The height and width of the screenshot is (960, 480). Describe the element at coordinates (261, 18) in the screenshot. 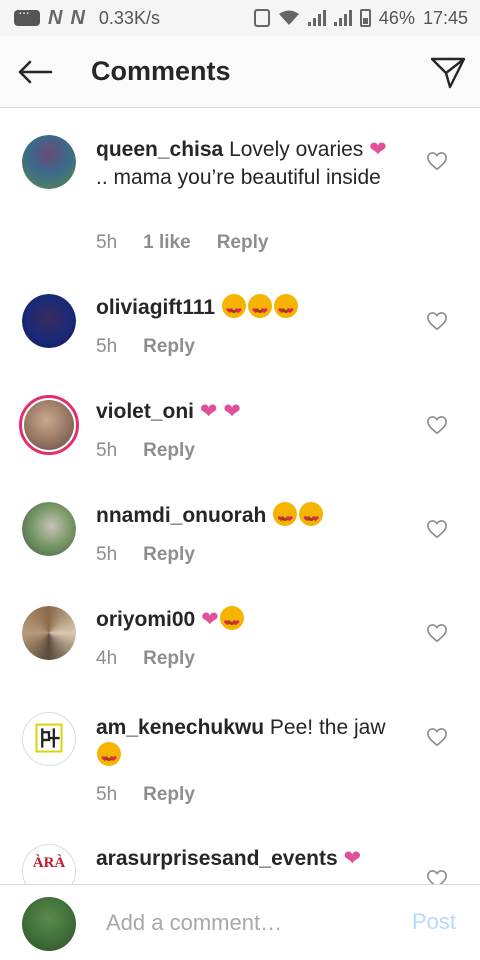

I see `vibrate-icon` at that location.